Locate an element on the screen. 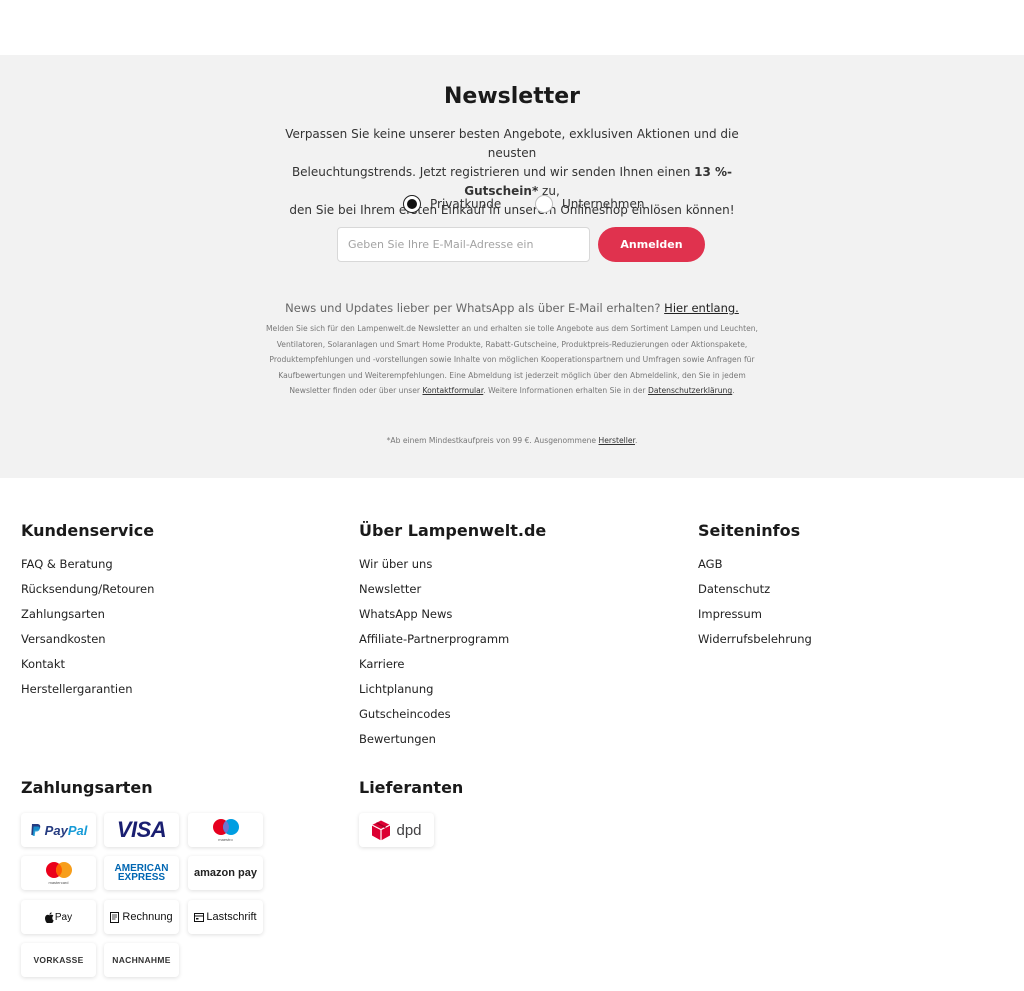 This screenshot has height=991, width=1024. apple-pay-badge: Pay is located at coordinates (58, 917).